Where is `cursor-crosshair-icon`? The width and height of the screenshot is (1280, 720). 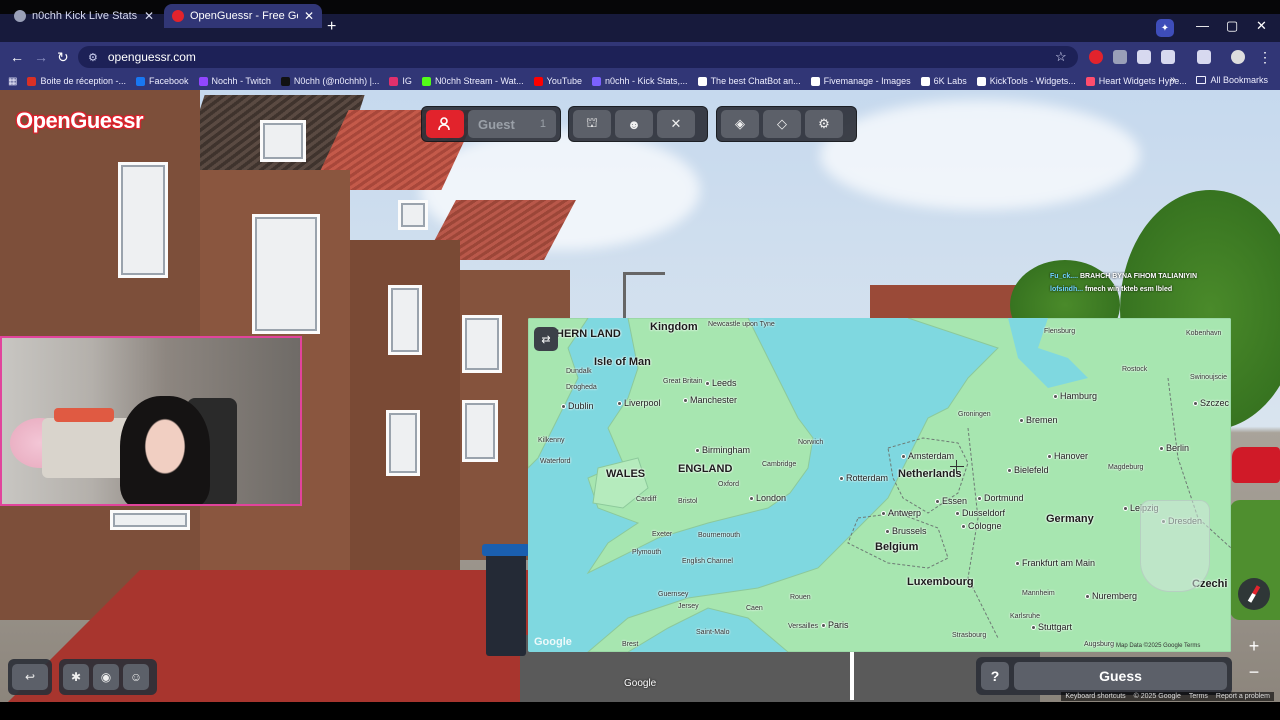
cursor-crosshair-icon is located at coordinates (957, 467).